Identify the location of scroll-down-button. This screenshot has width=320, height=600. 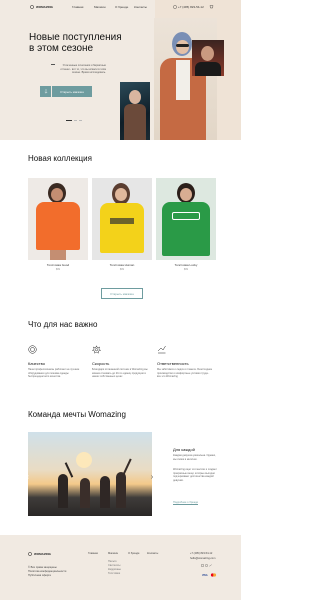
(45, 91).